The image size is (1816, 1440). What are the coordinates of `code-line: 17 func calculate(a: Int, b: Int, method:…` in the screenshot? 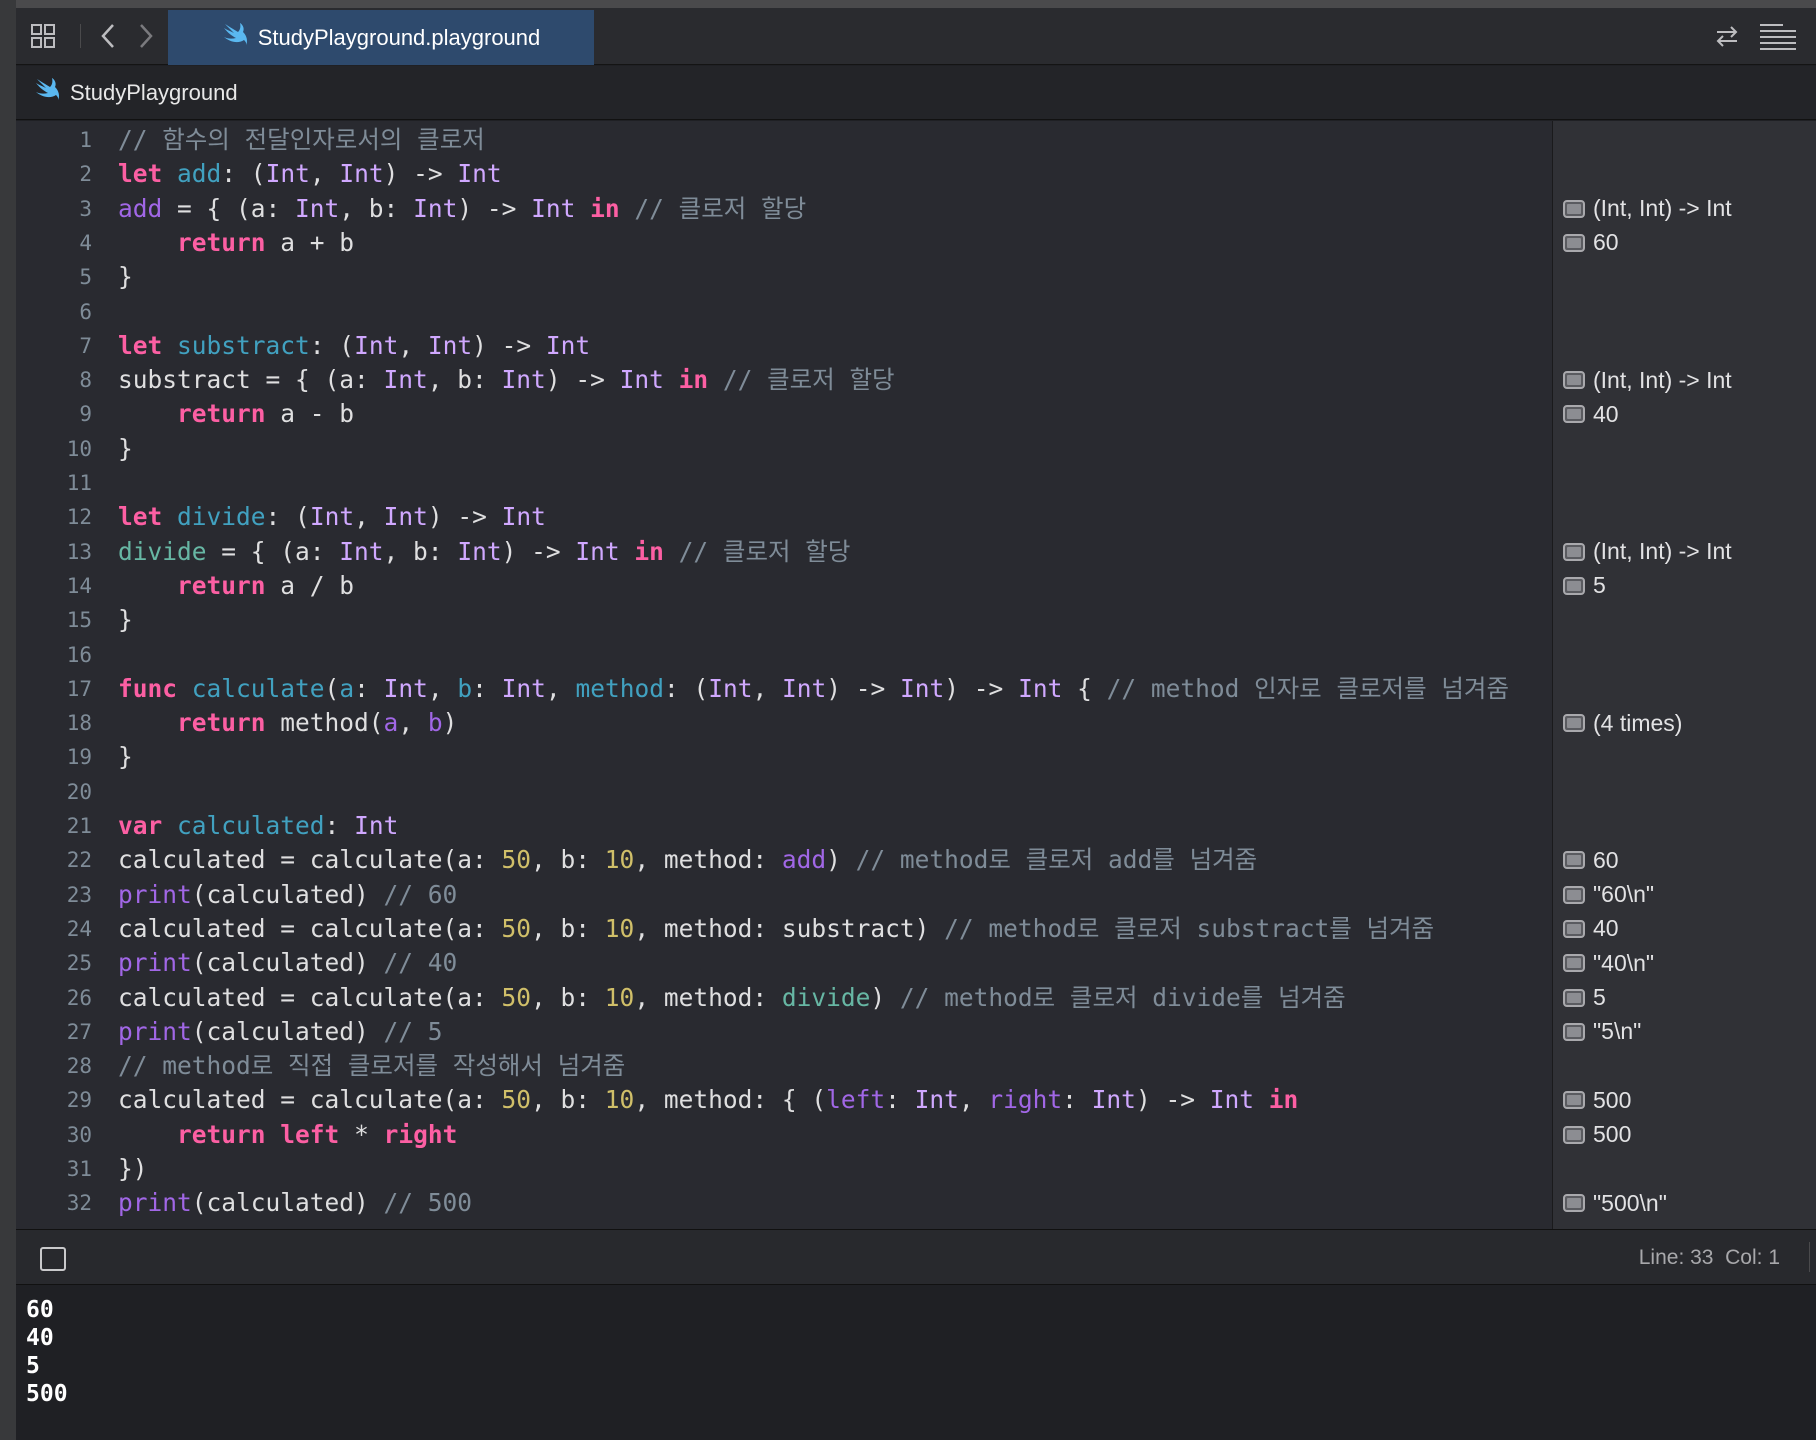 It's located at (784, 689).